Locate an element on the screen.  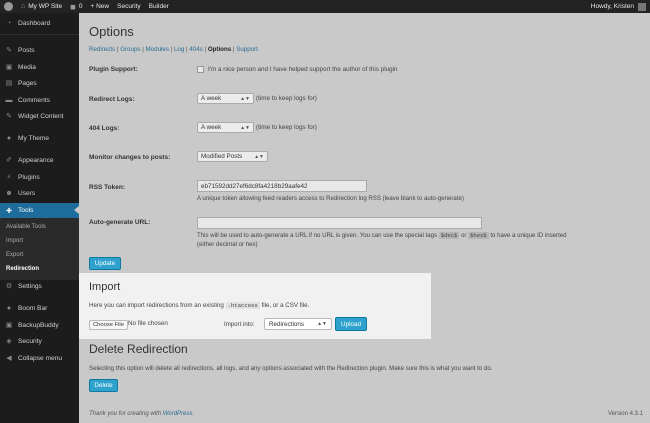
footer-thanks-text: Thank you for creating with is located at coordinates (125, 414).